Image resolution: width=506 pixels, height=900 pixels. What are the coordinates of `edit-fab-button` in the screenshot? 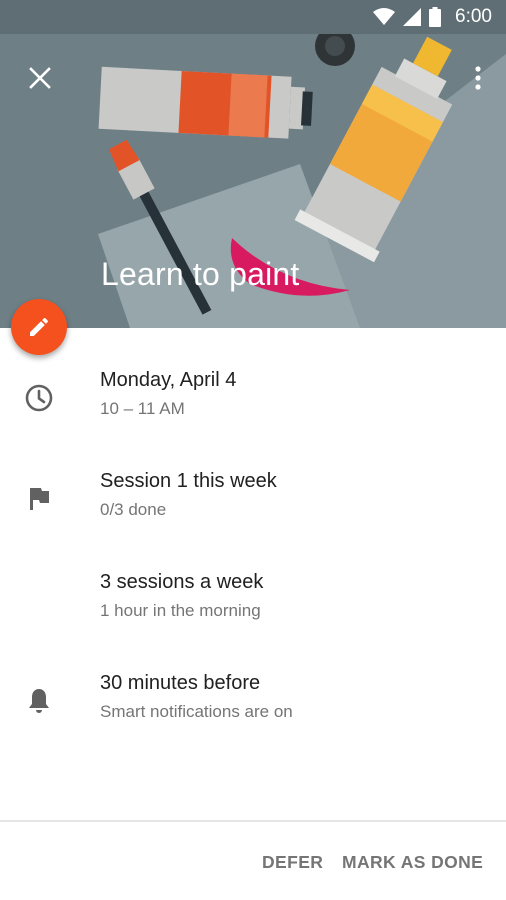 It's located at (39, 327).